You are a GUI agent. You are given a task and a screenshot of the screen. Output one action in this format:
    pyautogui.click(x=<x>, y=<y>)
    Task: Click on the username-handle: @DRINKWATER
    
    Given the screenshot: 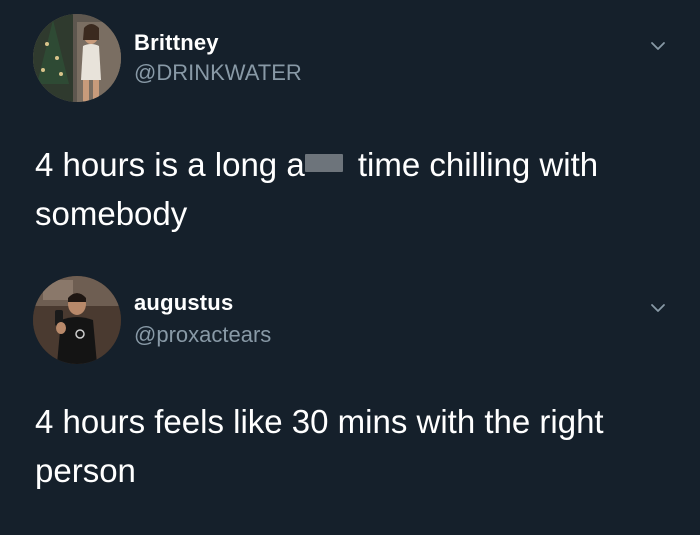 What is the action you would take?
    pyautogui.click(x=218, y=73)
    